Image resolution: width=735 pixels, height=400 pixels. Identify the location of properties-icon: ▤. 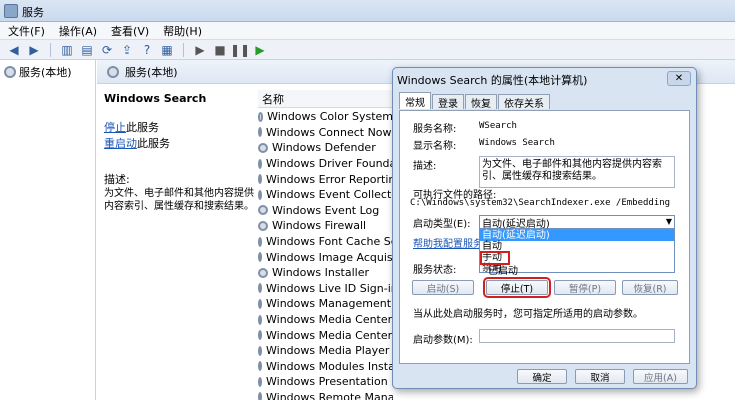
(87, 50).